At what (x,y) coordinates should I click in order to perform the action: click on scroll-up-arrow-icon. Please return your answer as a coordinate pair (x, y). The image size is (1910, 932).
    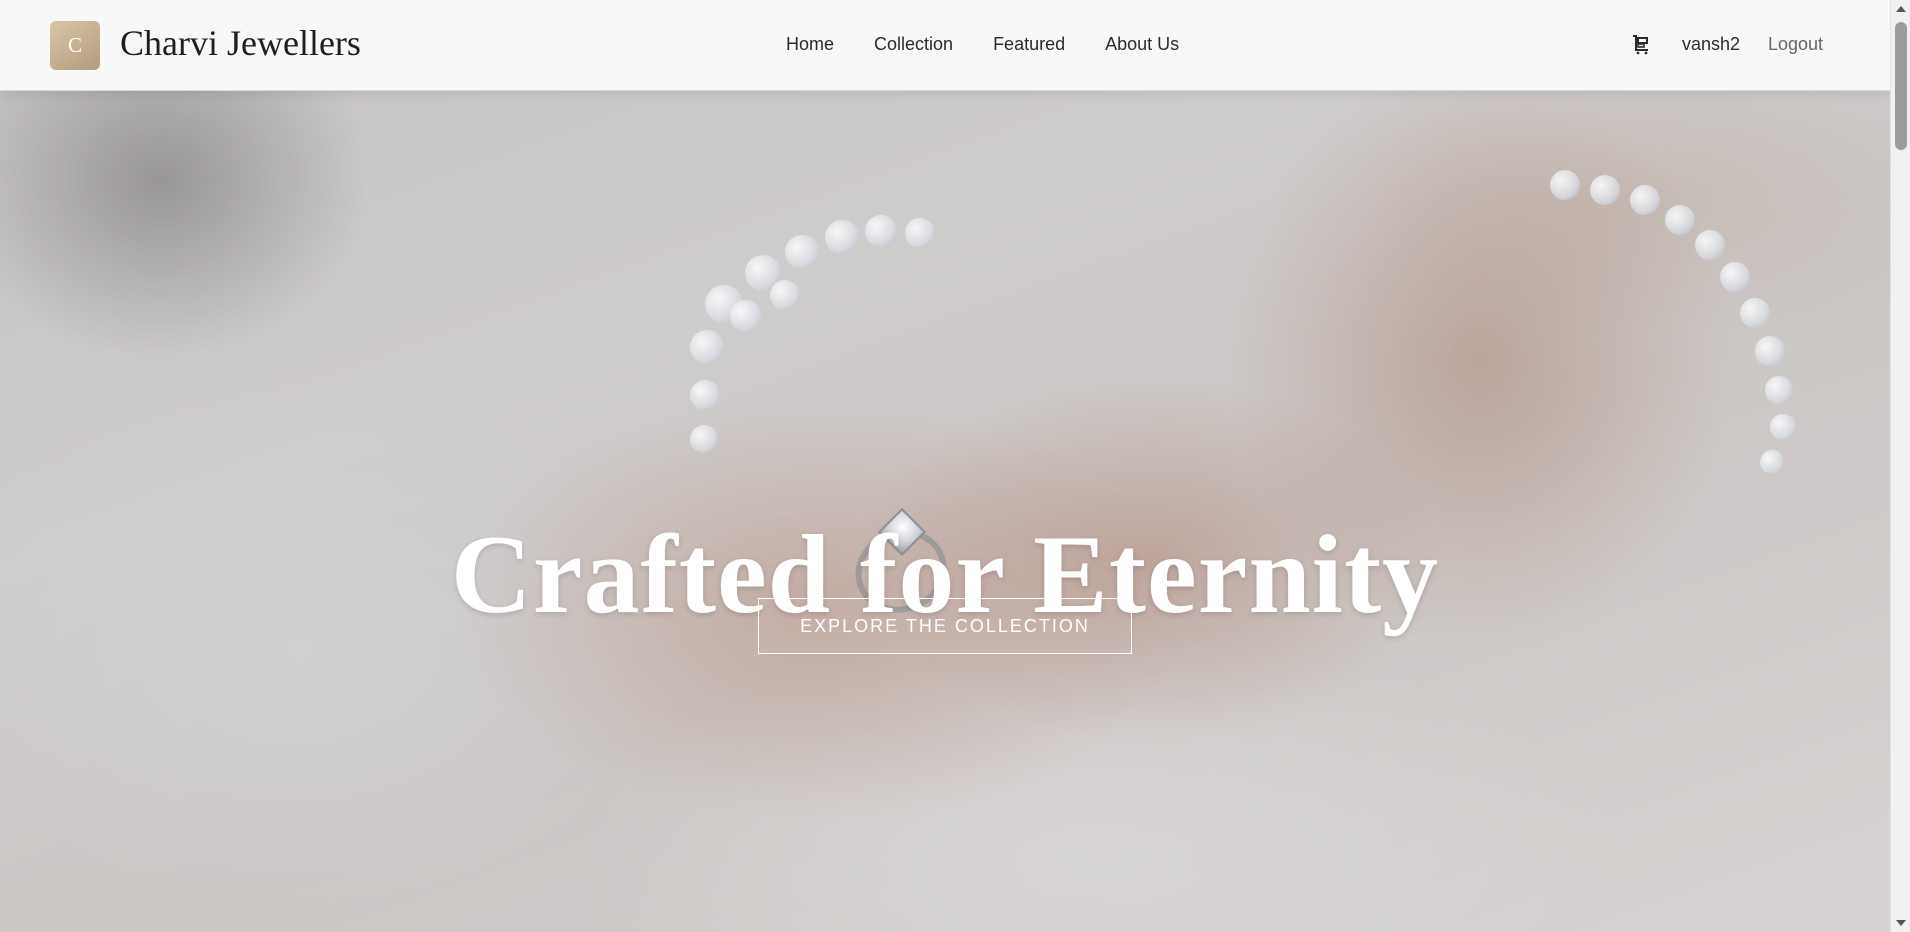
    Looking at the image, I should click on (1901, 9).